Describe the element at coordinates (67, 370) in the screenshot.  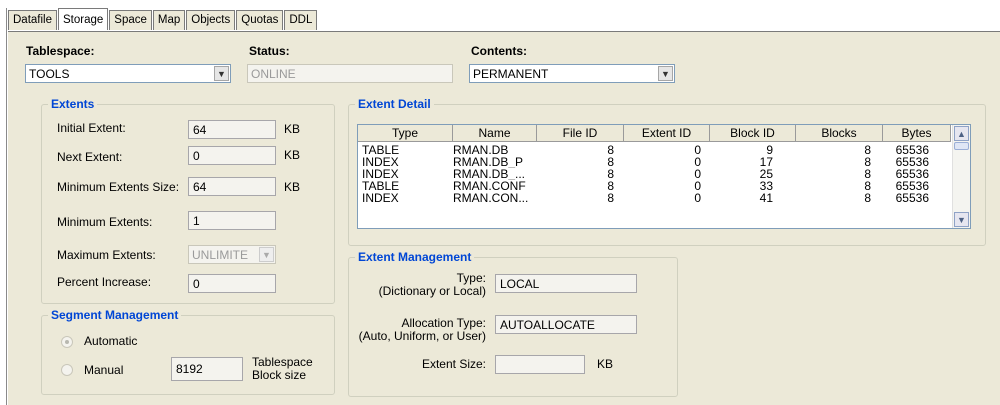
I see `manual-radio` at that location.